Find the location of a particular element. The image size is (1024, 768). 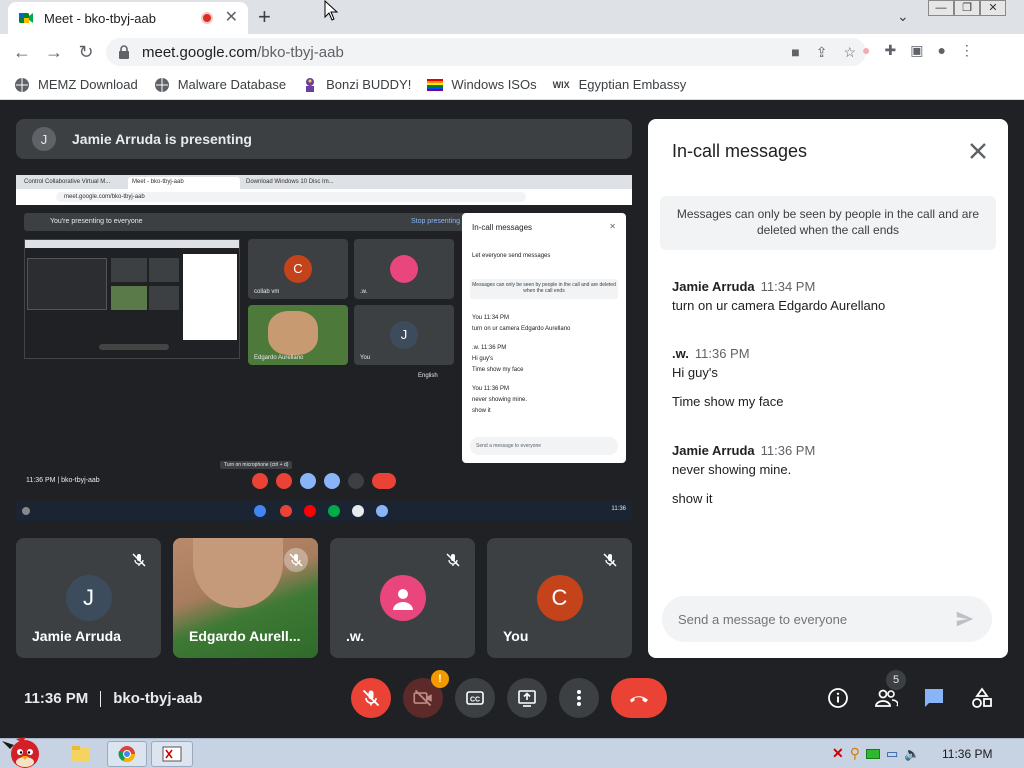

chat-bubble-icon is located at coordinates (934, 698).